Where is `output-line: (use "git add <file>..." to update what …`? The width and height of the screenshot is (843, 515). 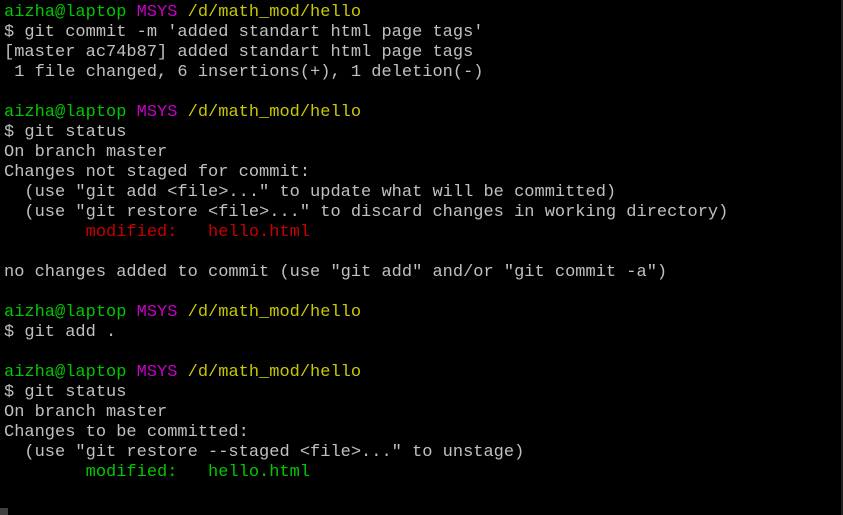 output-line: (use "git add <file>..." to update what … is located at coordinates (310, 192).